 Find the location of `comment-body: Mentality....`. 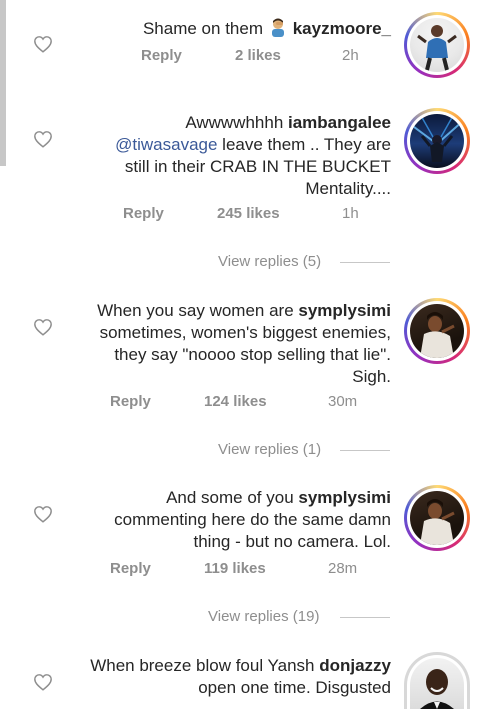

comment-body: Mentality.... is located at coordinates (348, 188).